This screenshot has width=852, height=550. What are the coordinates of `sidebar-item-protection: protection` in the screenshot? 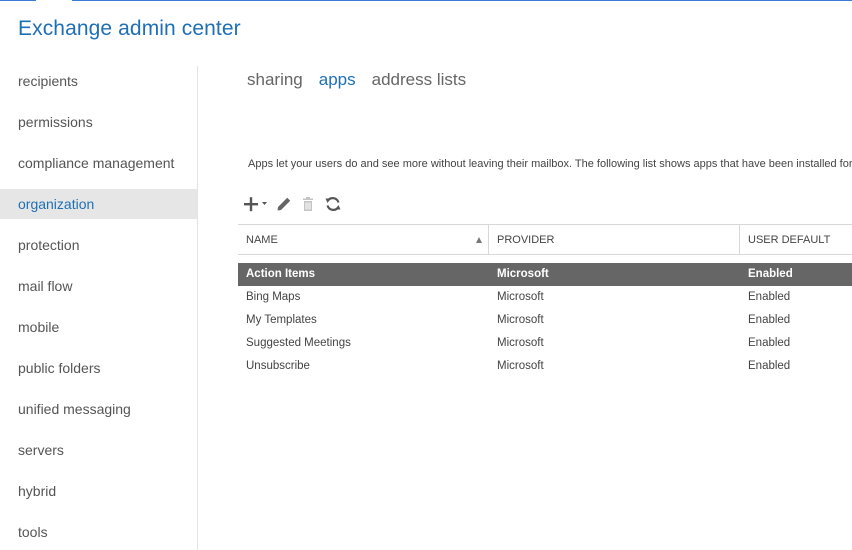 It's located at (98, 245).